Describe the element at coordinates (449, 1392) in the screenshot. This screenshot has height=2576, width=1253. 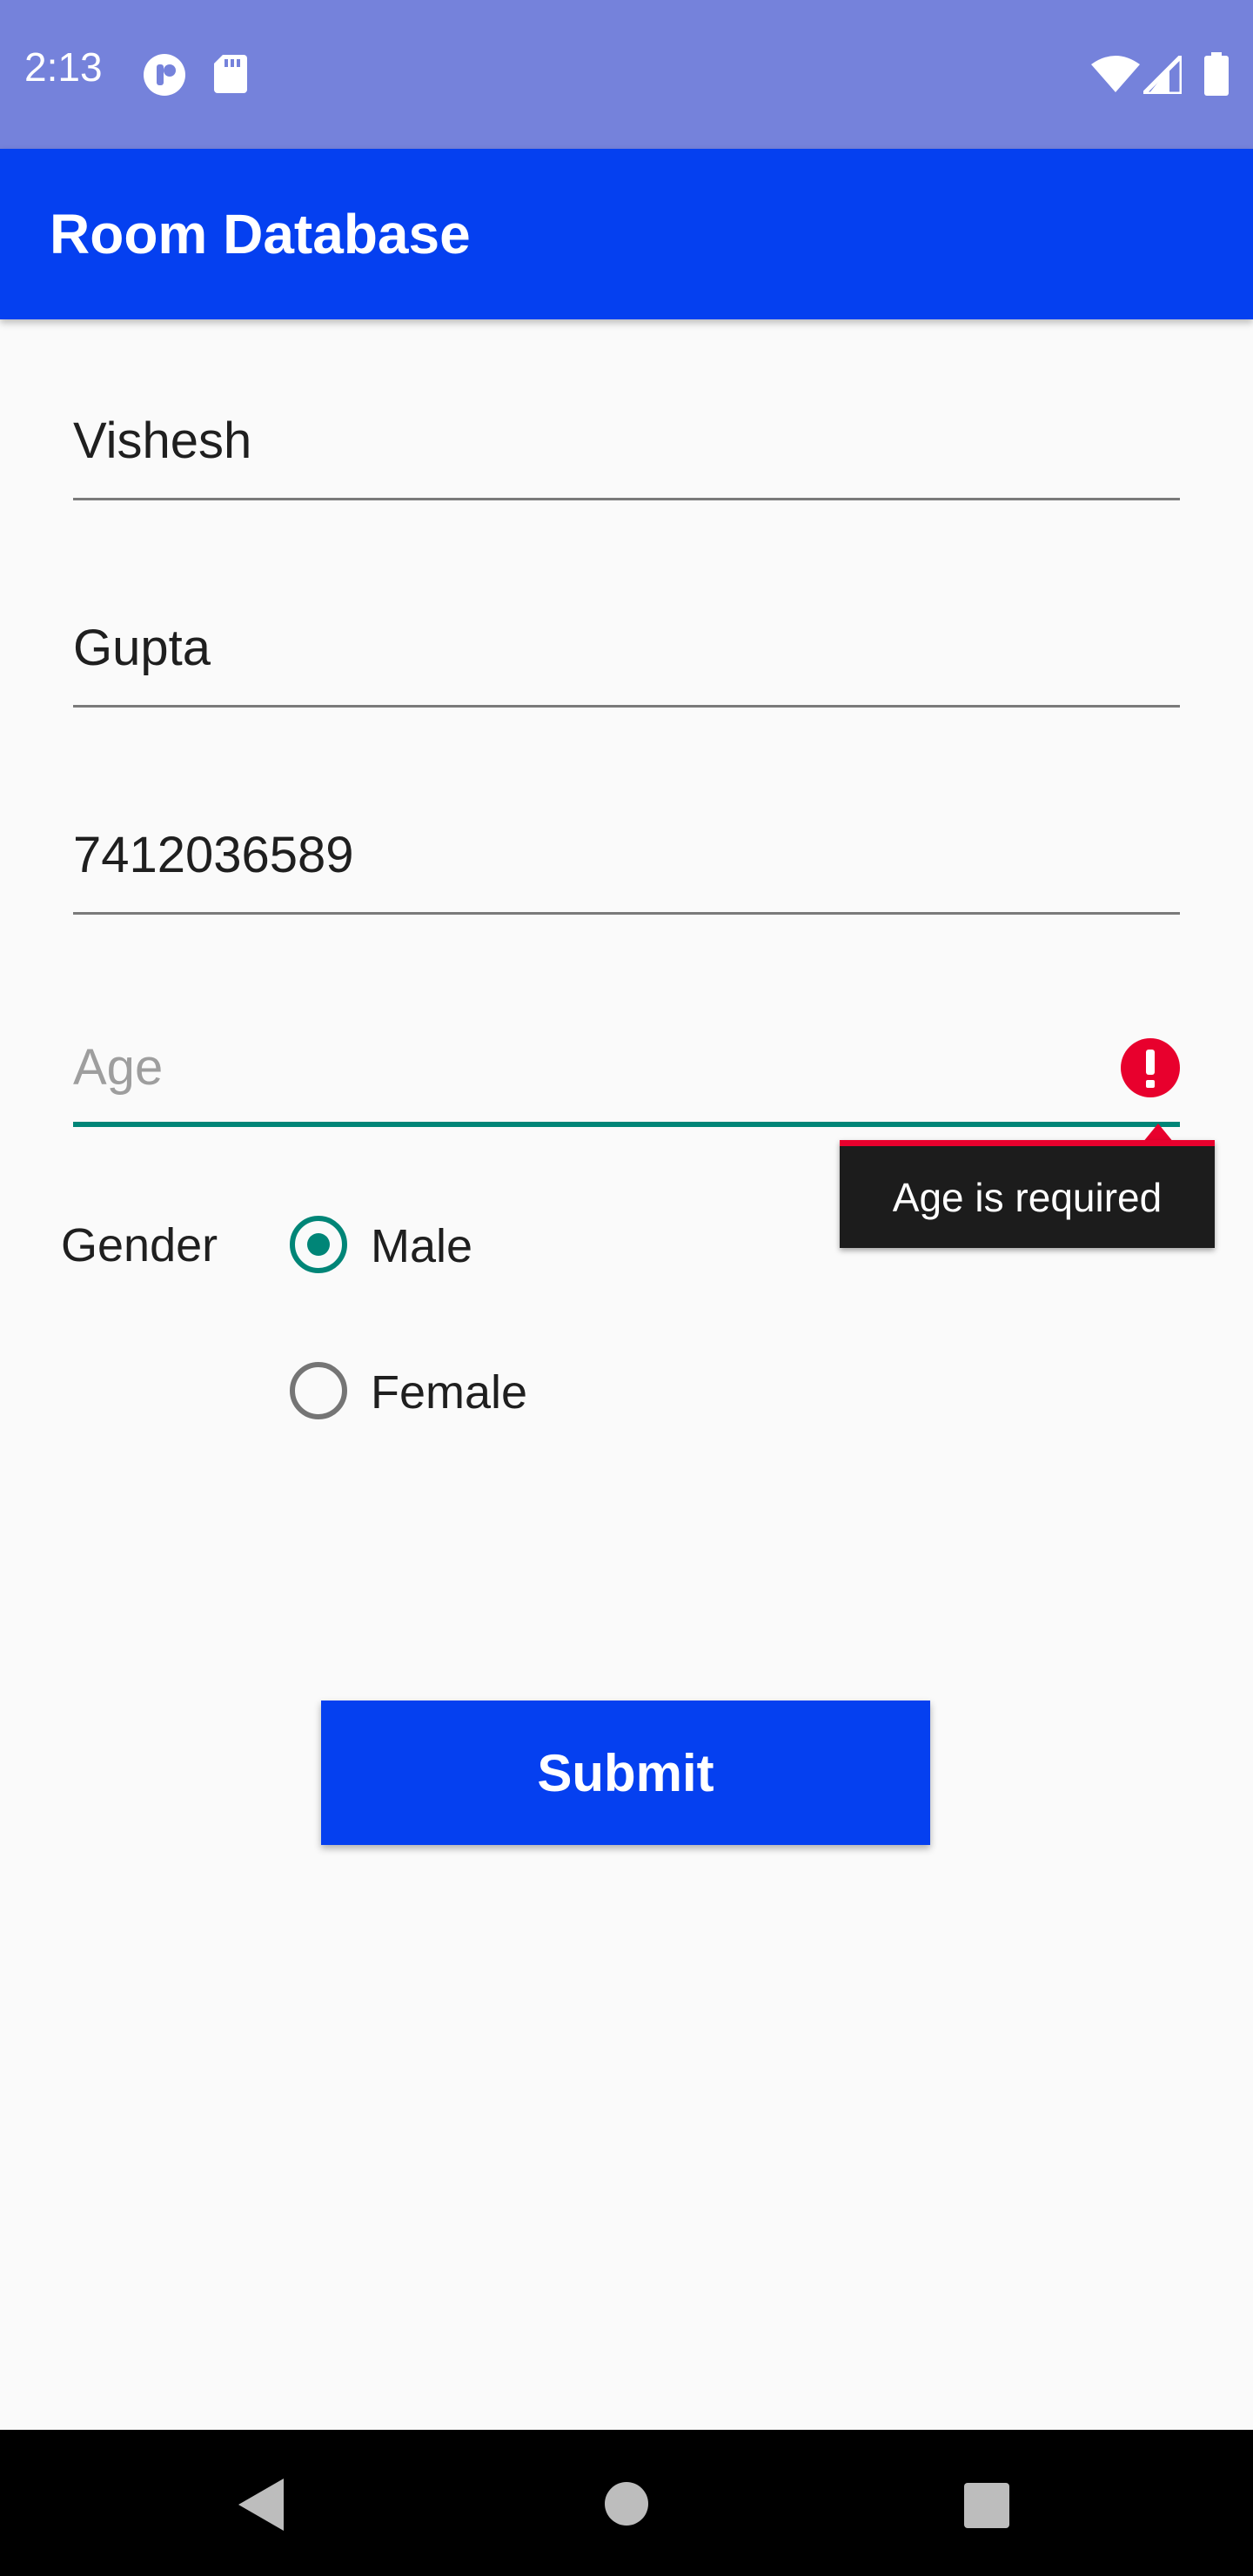
I see `radio-female-label: Female` at that location.